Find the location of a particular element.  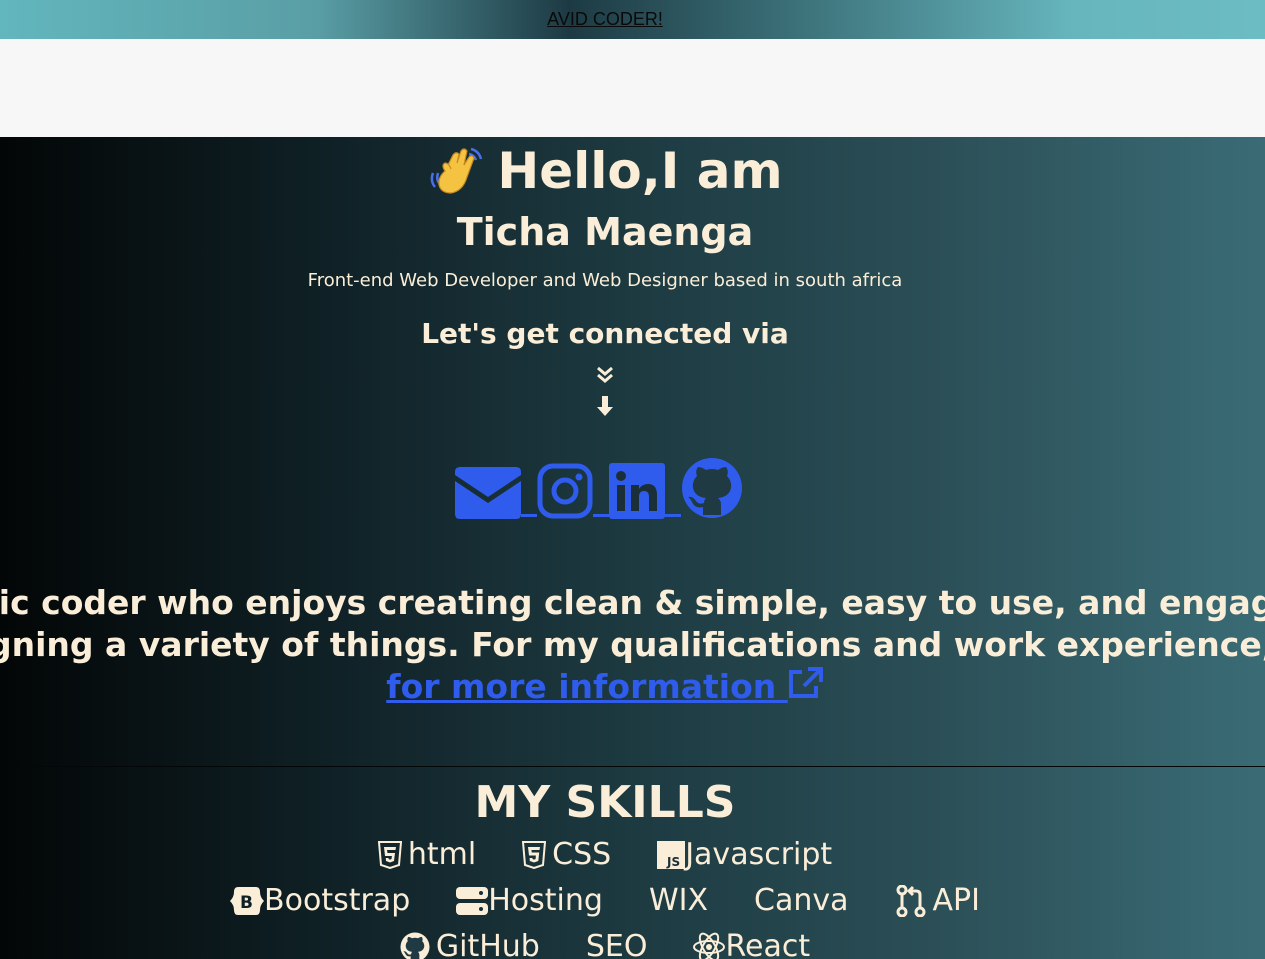

navbar-area is located at coordinates (632, 88).